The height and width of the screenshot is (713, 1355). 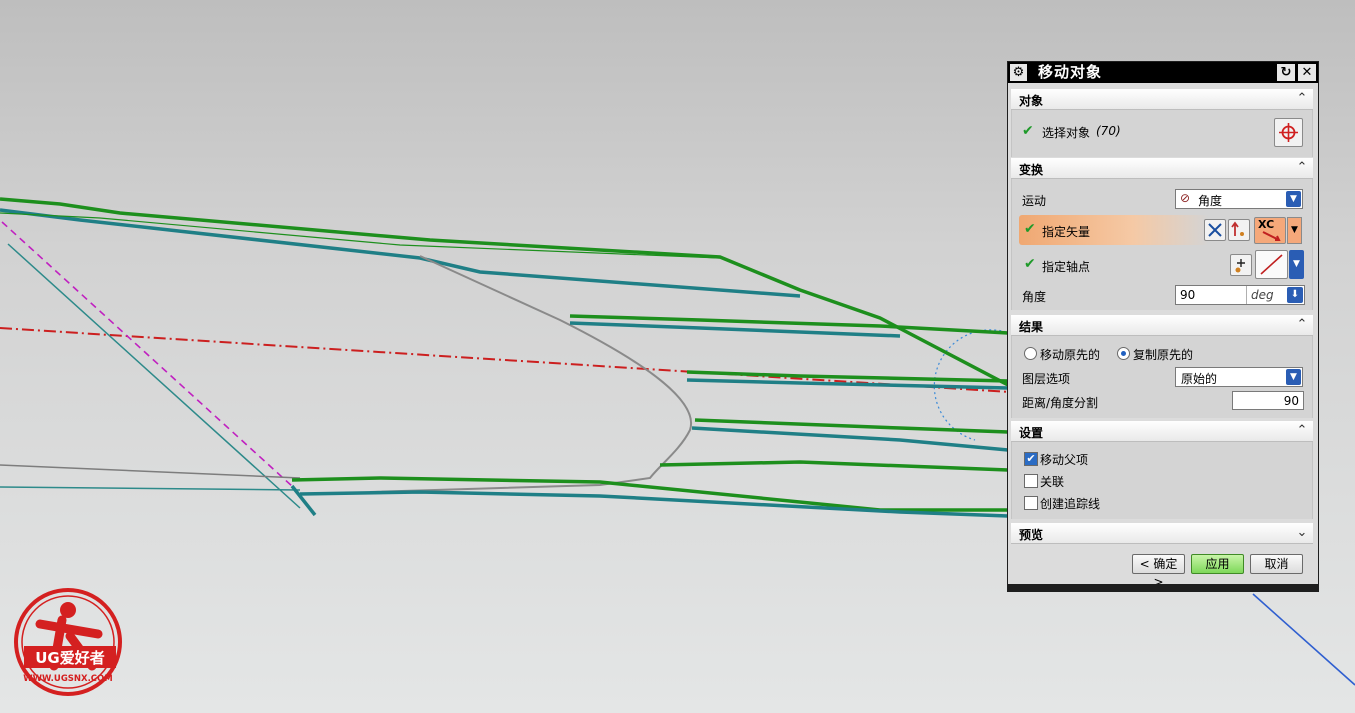 I want to click on dialog-title-bar: ⚙ 移动对象 ↻ ✕, so click(x=1163, y=72).